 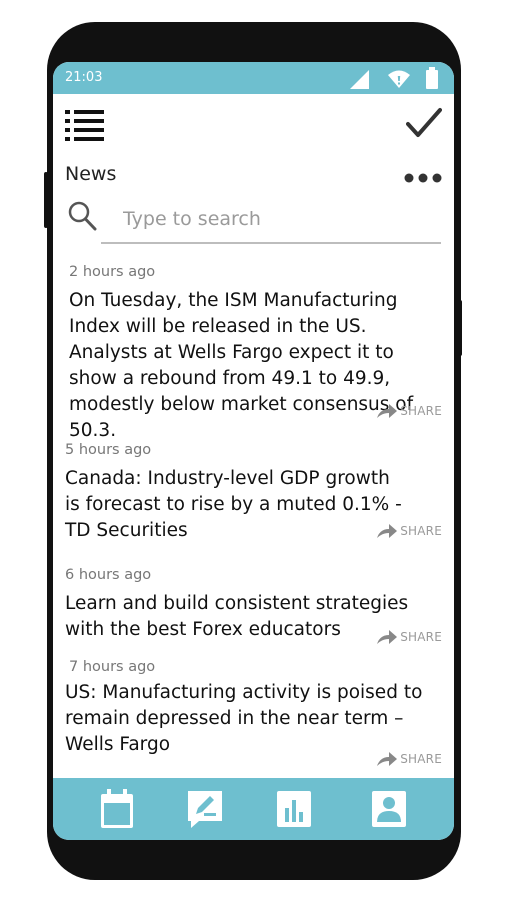 What do you see at coordinates (271, 220) in the screenshot?
I see `search-input` at bounding box center [271, 220].